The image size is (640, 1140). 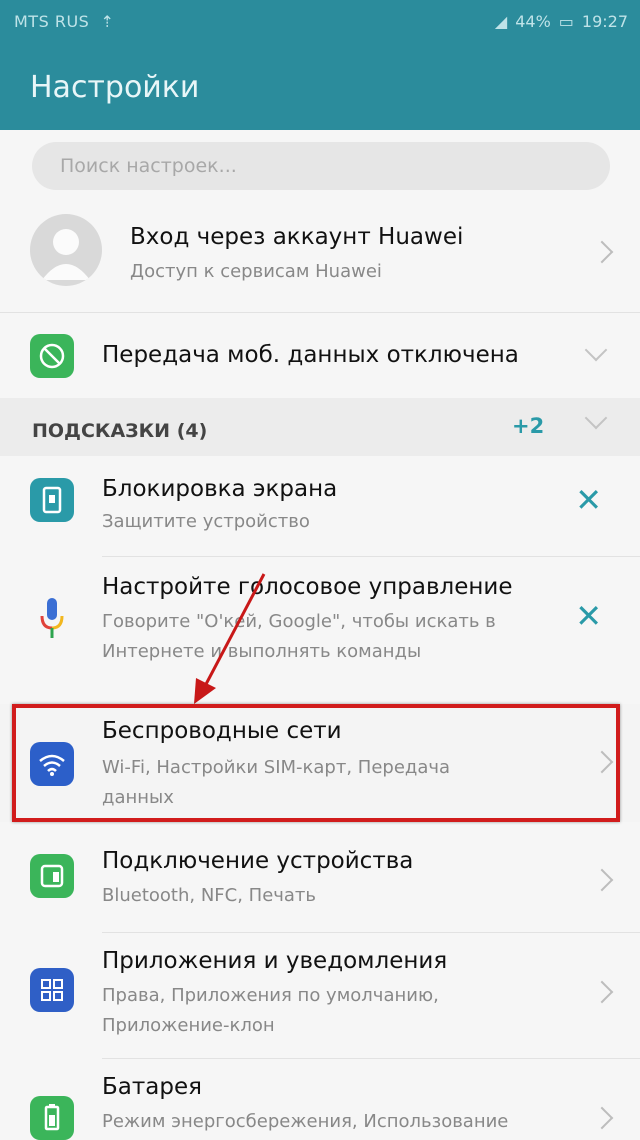 What do you see at coordinates (258, 861) in the screenshot?
I see `settings-item-title: Подключение устройства` at bounding box center [258, 861].